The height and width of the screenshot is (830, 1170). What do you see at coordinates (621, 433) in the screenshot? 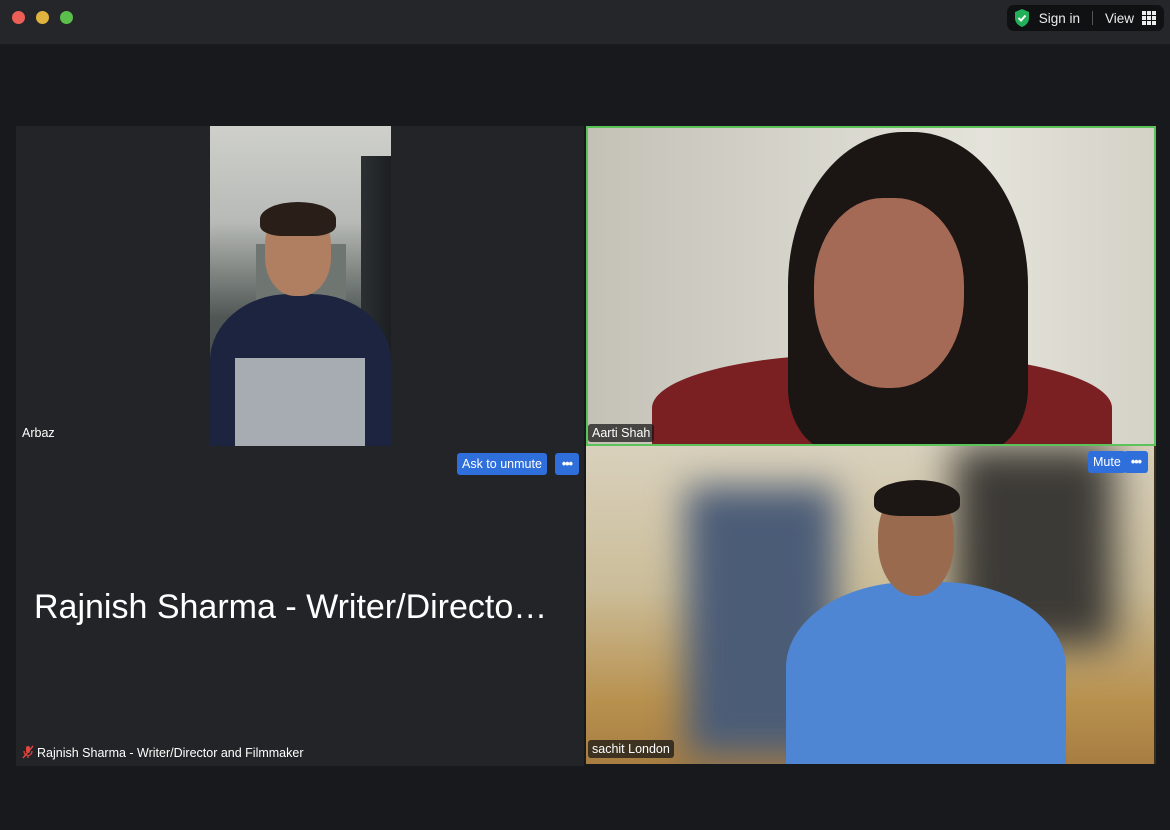
I see `participant-name-label: Aarti Shah` at bounding box center [621, 433].